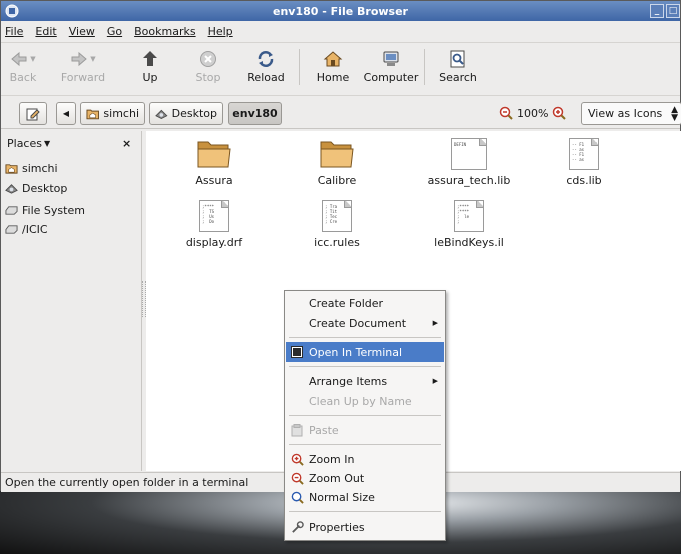  I want to click on menu-item-clean-up: Clean Up by Name, so click(365, 401).